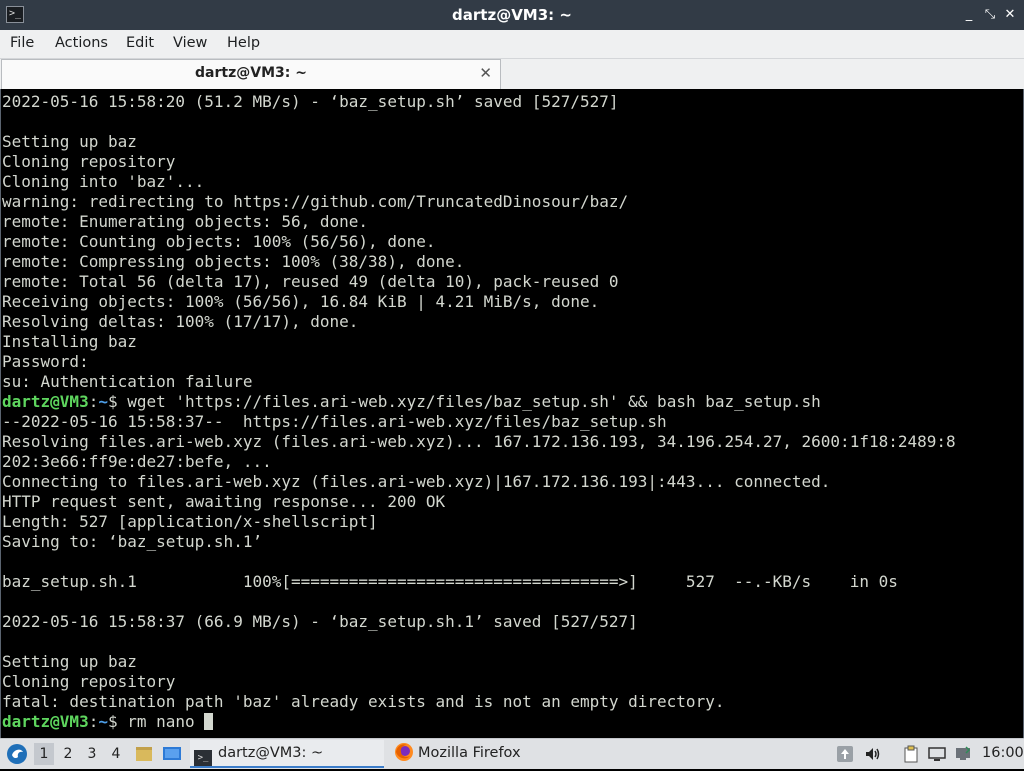  Describe the element at coordinates (485, 73) in the screenshot. I see `tab-close-icon: ✕` at that location.